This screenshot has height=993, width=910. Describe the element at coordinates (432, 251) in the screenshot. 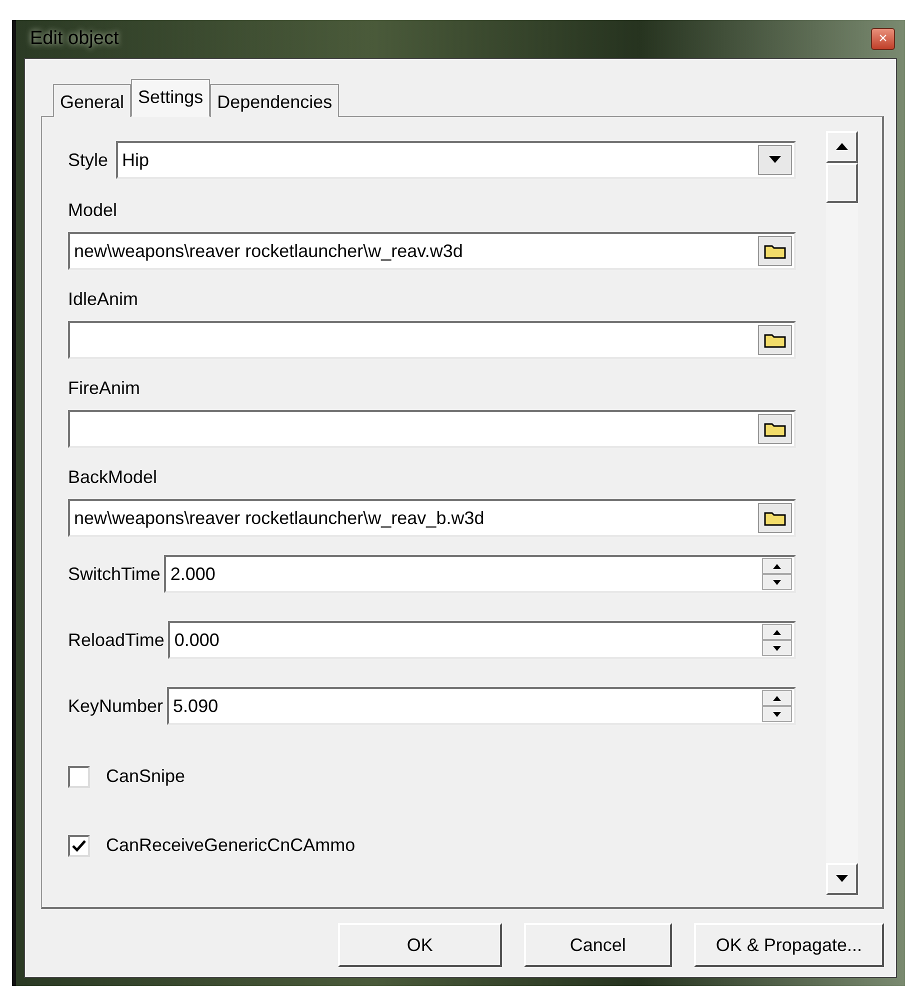

I see `path-input-field: new\weapons\reaver rocketlauncher\w_reav.w3d` at that location.